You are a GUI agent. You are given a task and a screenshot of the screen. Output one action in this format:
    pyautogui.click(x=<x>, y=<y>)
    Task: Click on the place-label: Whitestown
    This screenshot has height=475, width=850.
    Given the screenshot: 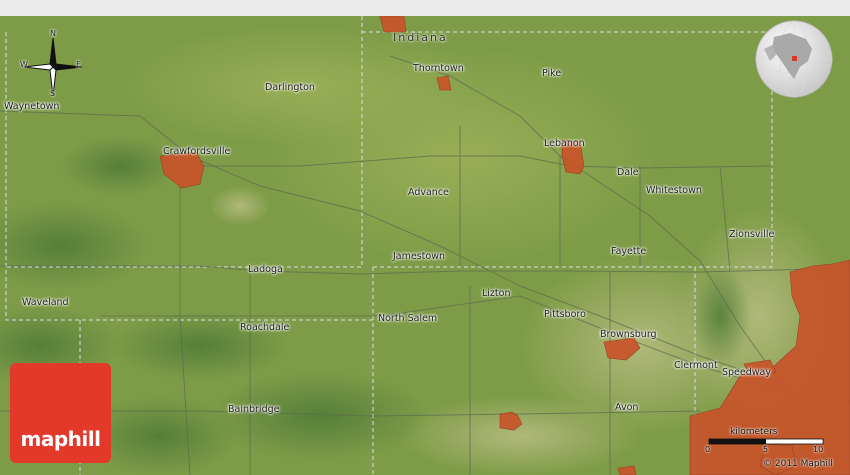 What is the action you would take?
    pyautogui.click(x=674, y=190)
    